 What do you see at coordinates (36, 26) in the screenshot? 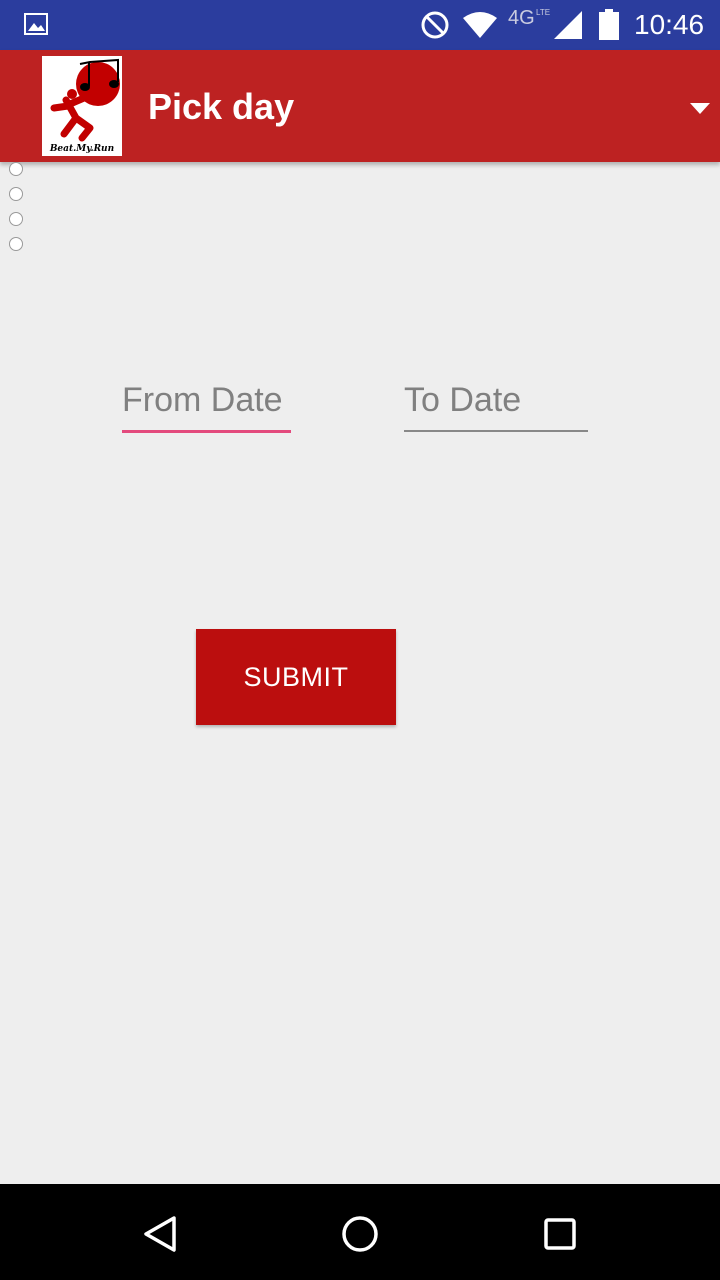
I see `gallery-icon` at bounding box center [36, 26].